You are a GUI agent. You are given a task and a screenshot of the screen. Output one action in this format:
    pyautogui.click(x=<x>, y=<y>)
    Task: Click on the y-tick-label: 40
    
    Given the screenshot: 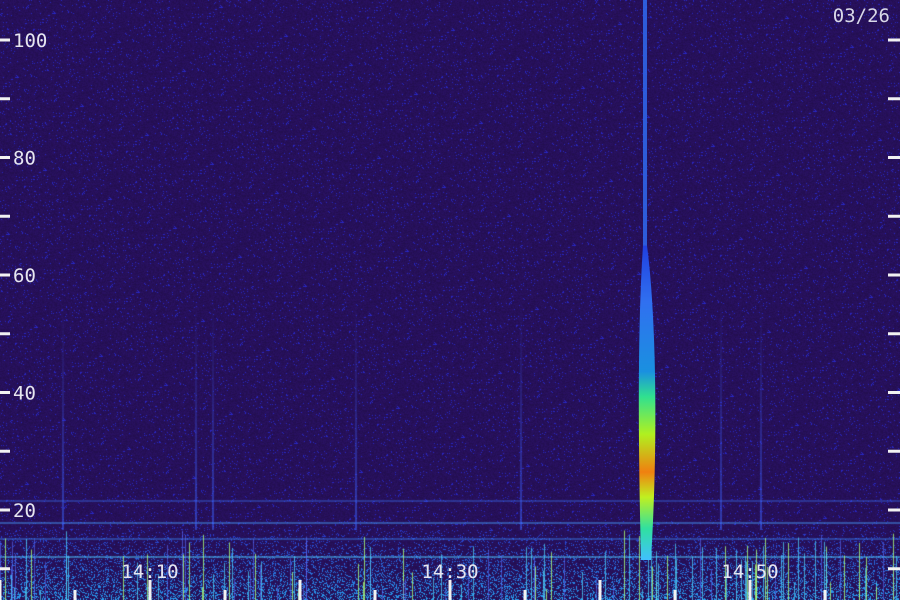 What is the action you would take?
    pyautogui.click(x=24, y=394)
    